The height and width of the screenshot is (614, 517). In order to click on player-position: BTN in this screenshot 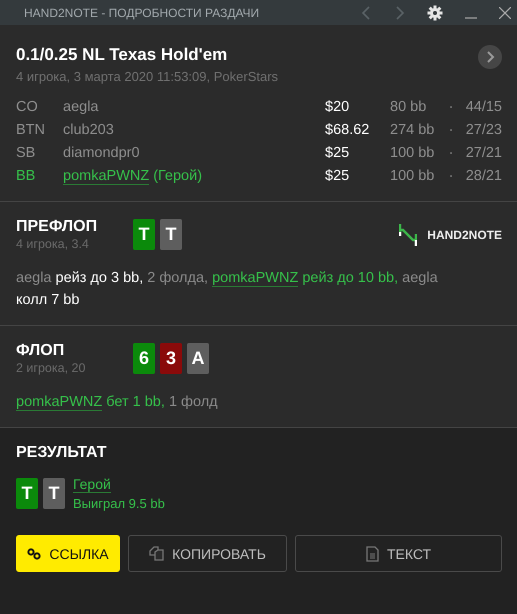, I will do `click(31, 130)`.